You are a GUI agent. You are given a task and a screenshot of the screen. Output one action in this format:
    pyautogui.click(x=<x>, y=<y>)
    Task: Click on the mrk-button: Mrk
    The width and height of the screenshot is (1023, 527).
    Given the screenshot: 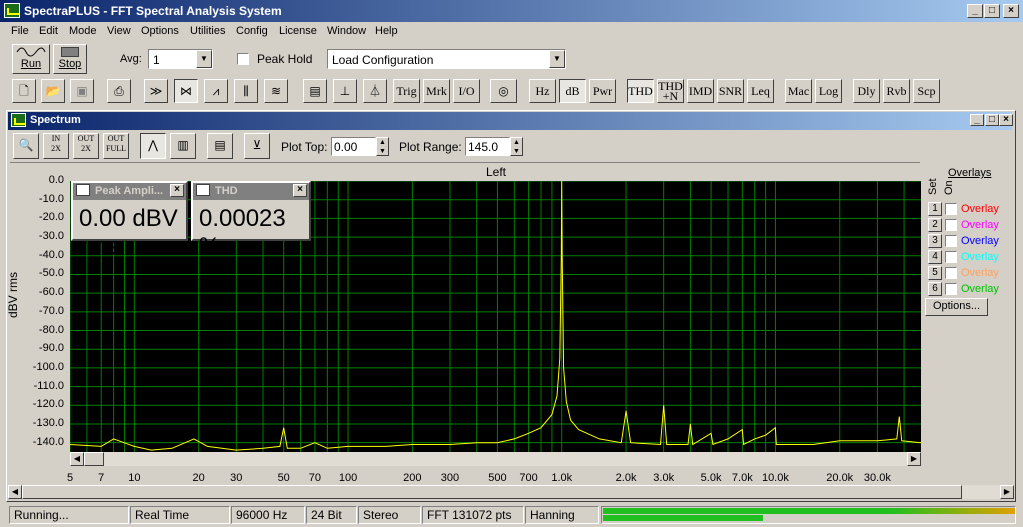 What is the action you would take?
    pyautogui.click(x=436, y=91)
    